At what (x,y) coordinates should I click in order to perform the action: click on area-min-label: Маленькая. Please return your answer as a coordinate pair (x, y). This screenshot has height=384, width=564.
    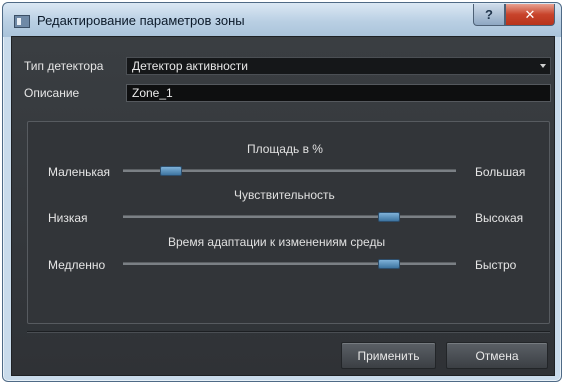
    Looking at the image, I should click on (79, 172).